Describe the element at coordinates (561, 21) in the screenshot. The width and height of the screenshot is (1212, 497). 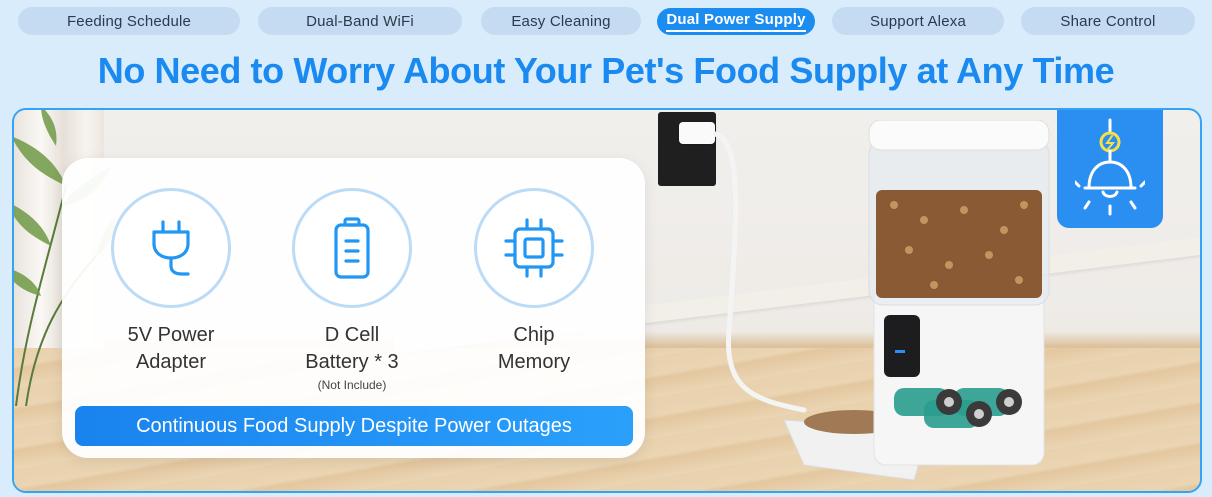
I see `tab-easy-cleaning: Easy Cleaning` at that location.